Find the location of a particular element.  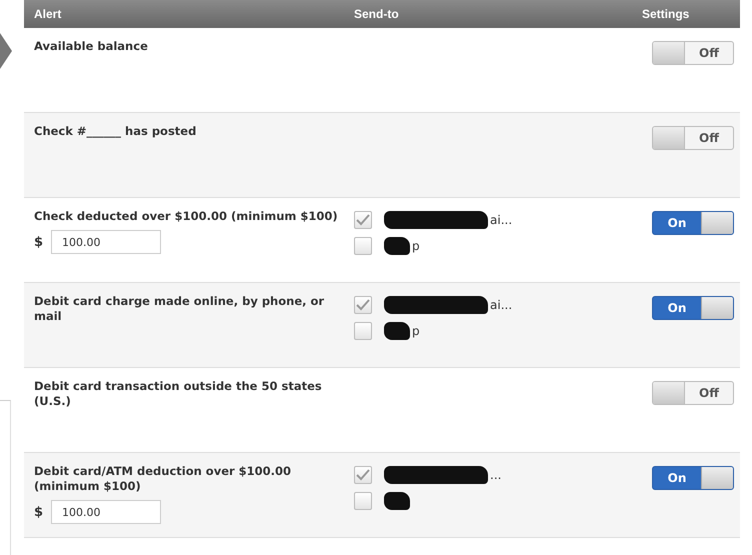

column-header: Send-to is located at coordinates (376, 14).